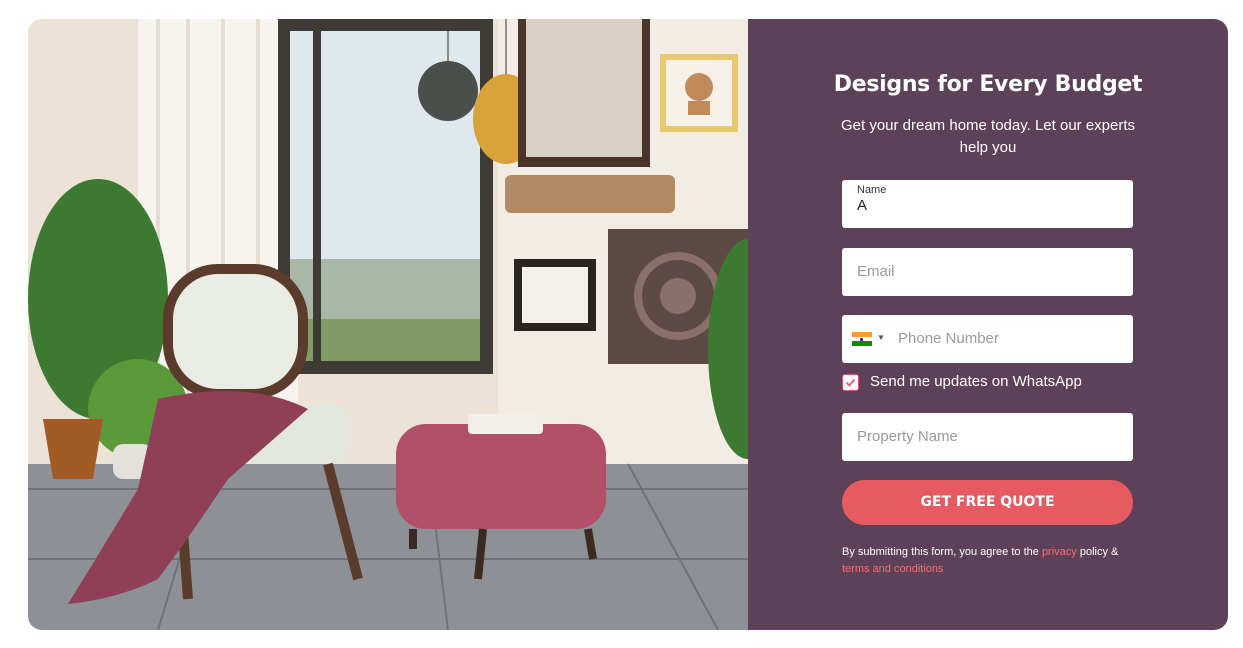 This screenshot has width=1243, height=648. Describe the element at coordinates (987, 272) in the screenshot. I see `email-field: Email` at that location.